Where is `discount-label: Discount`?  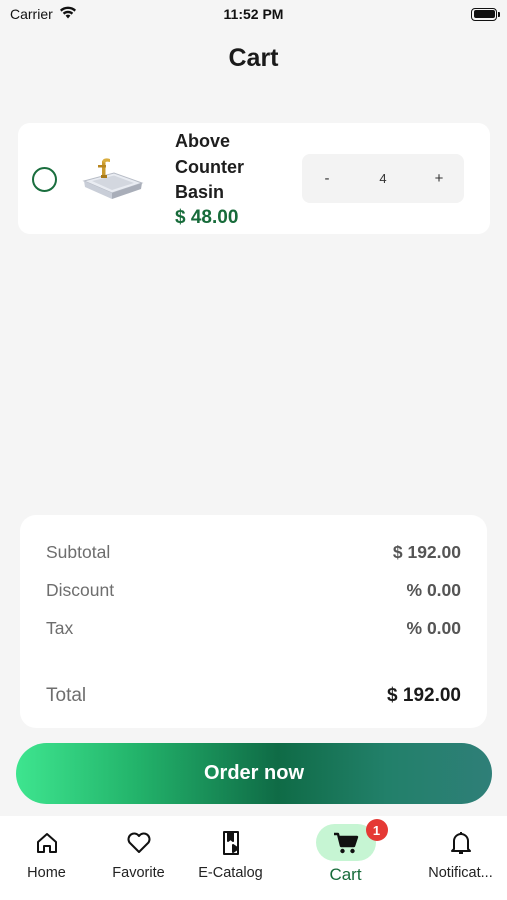
discount-label: Discount is located at coordinates (80, 590).